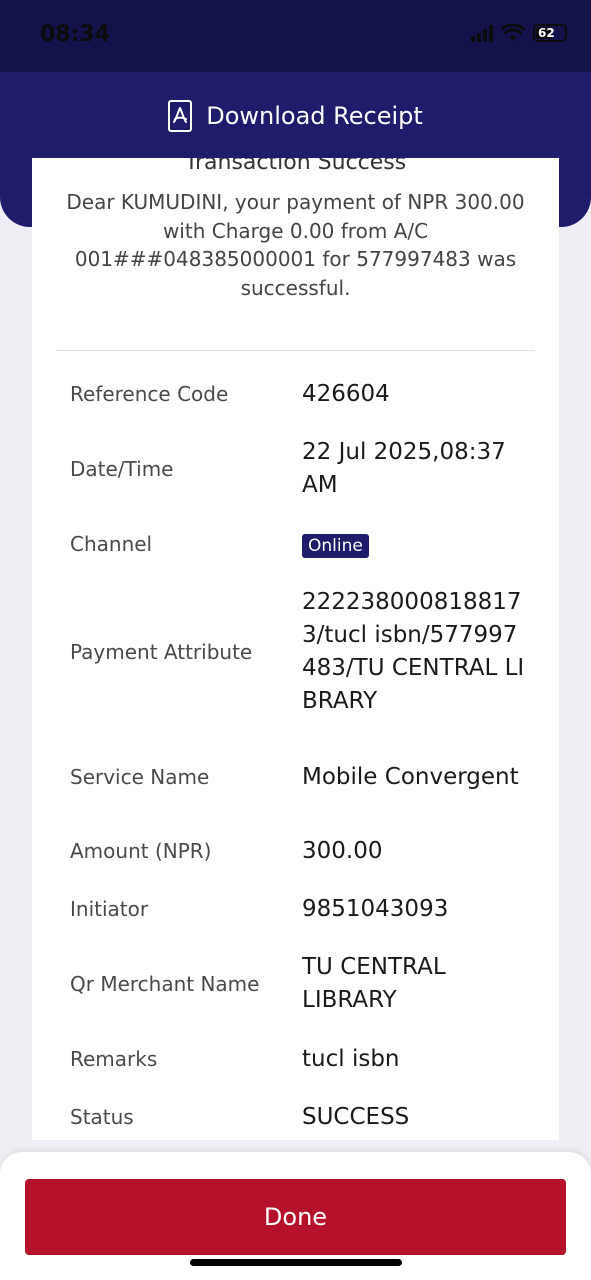 The width and height of the screenshot is (591, 1280). Describe the element at coordinates (165, 984) in the screenshot. I see `detail-label: Qr Merchant Name` at that location.